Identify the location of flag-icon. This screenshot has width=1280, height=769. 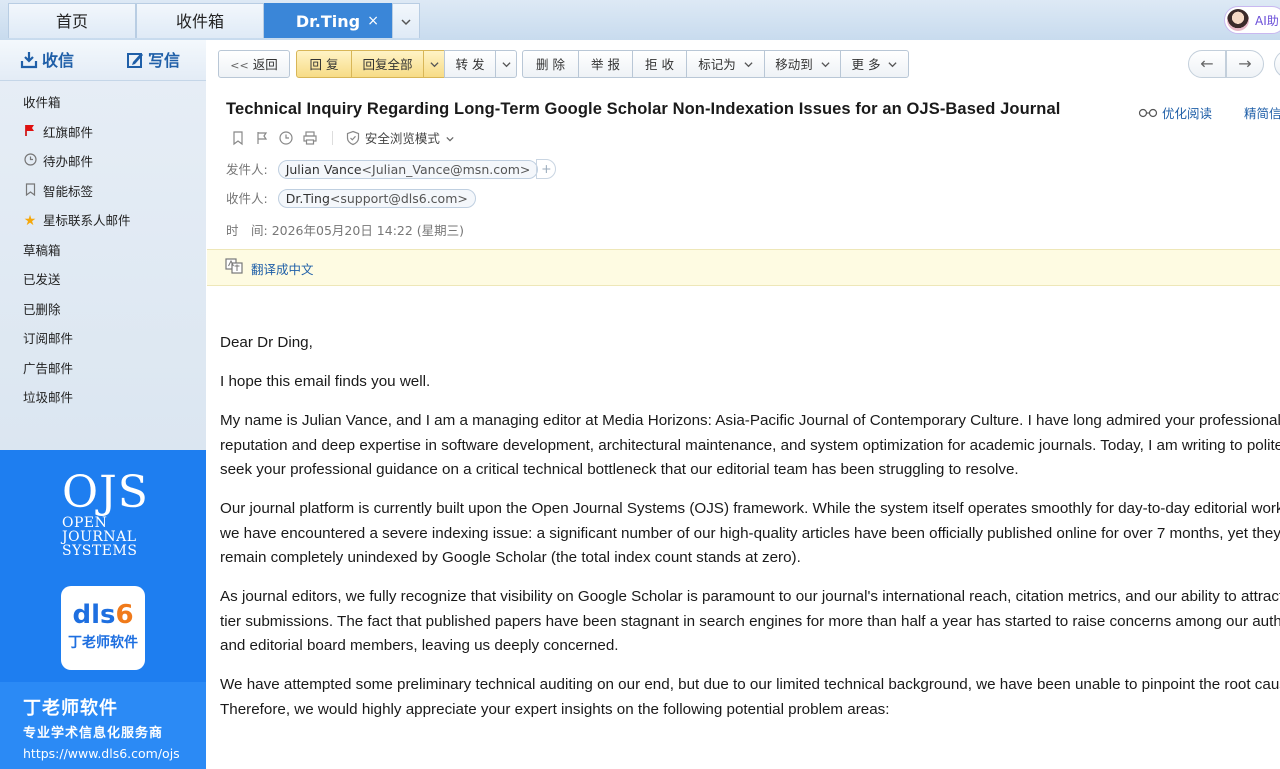
(262, 138).